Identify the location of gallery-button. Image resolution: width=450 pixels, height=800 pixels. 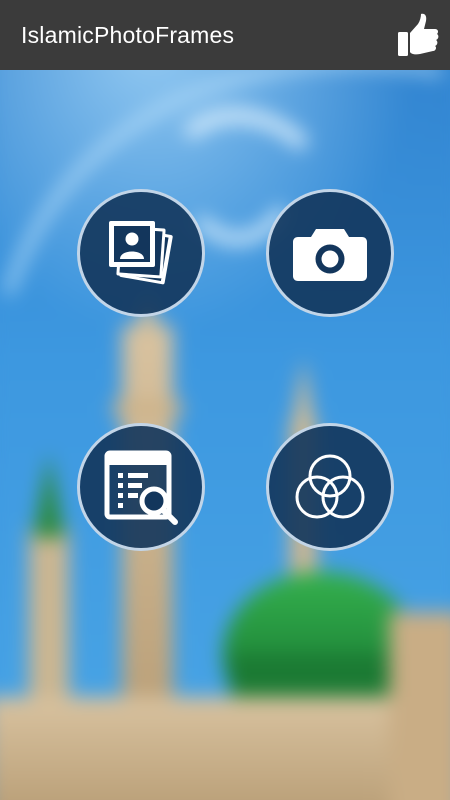
(141, 253).